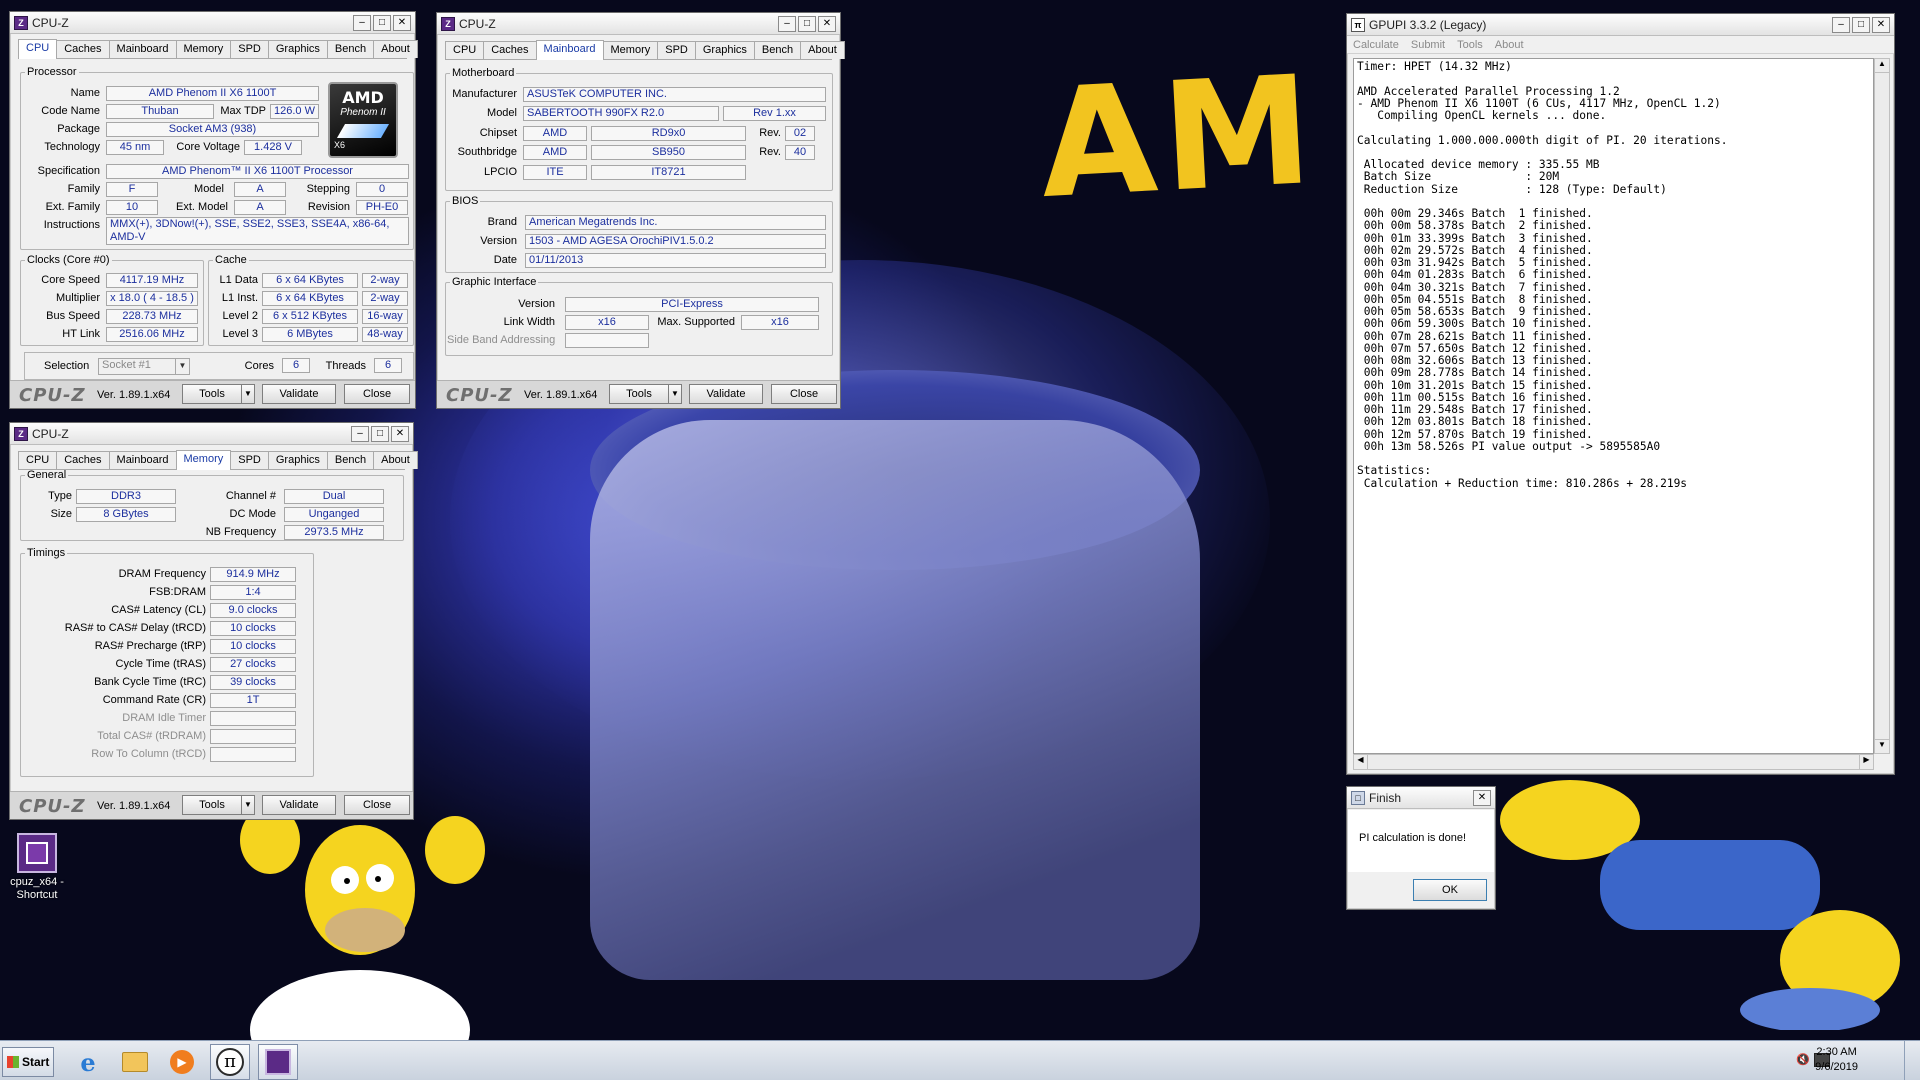  I want to click on system-clock: 2:30 AM 9/6/2019, so click(1836, 1060).